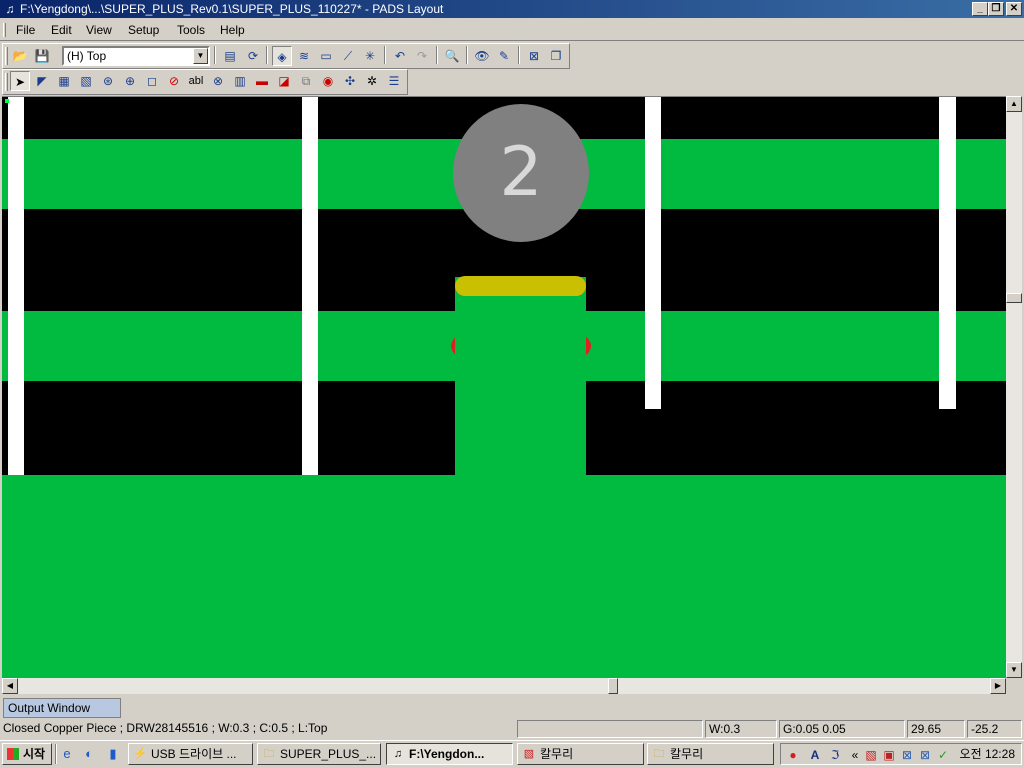  Describe the element at coordinates (815, 755) in the screenshot. I see `ime-mode-icon: A` at that location.